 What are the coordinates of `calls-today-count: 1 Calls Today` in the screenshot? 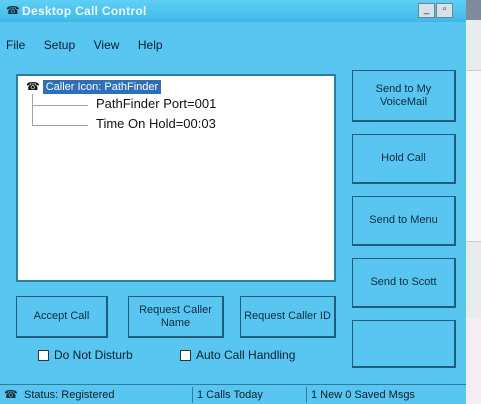 It's located at (247, 395).